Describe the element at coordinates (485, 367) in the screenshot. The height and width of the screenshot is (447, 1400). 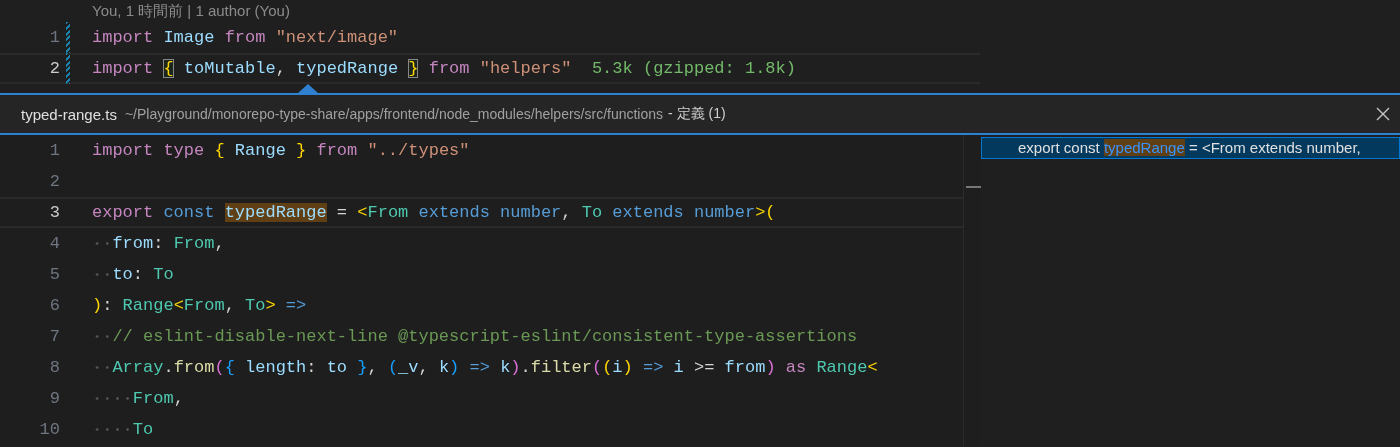
I see `code-line: Array.from({ length: to }, (_v, k) => k).filter((i) => i >= from) as Range<` at that location.